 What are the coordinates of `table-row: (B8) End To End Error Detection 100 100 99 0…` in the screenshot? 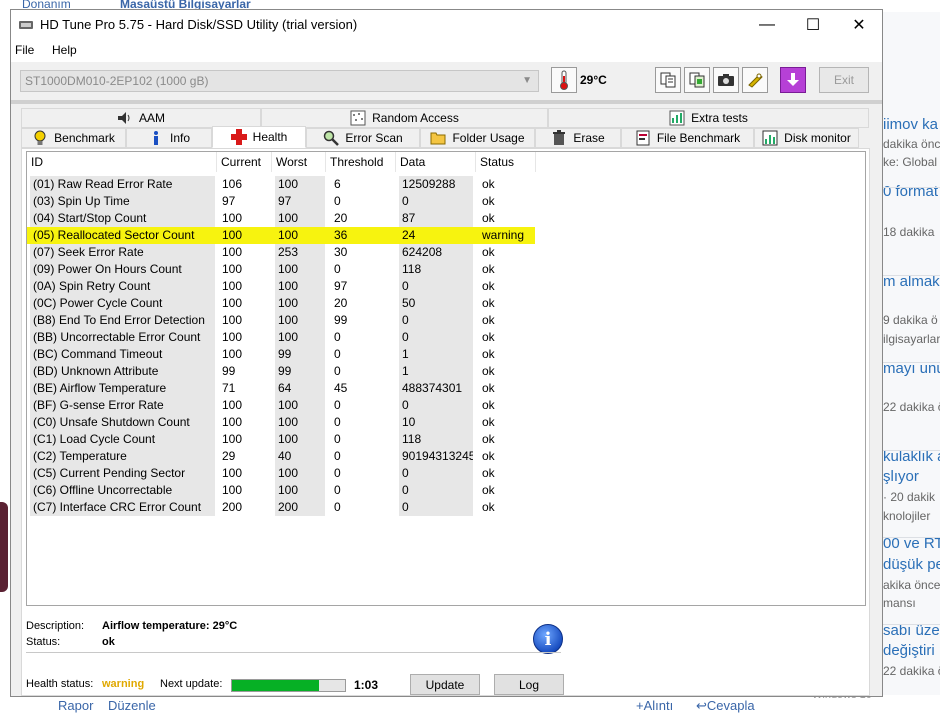 It's located at (281, 320).